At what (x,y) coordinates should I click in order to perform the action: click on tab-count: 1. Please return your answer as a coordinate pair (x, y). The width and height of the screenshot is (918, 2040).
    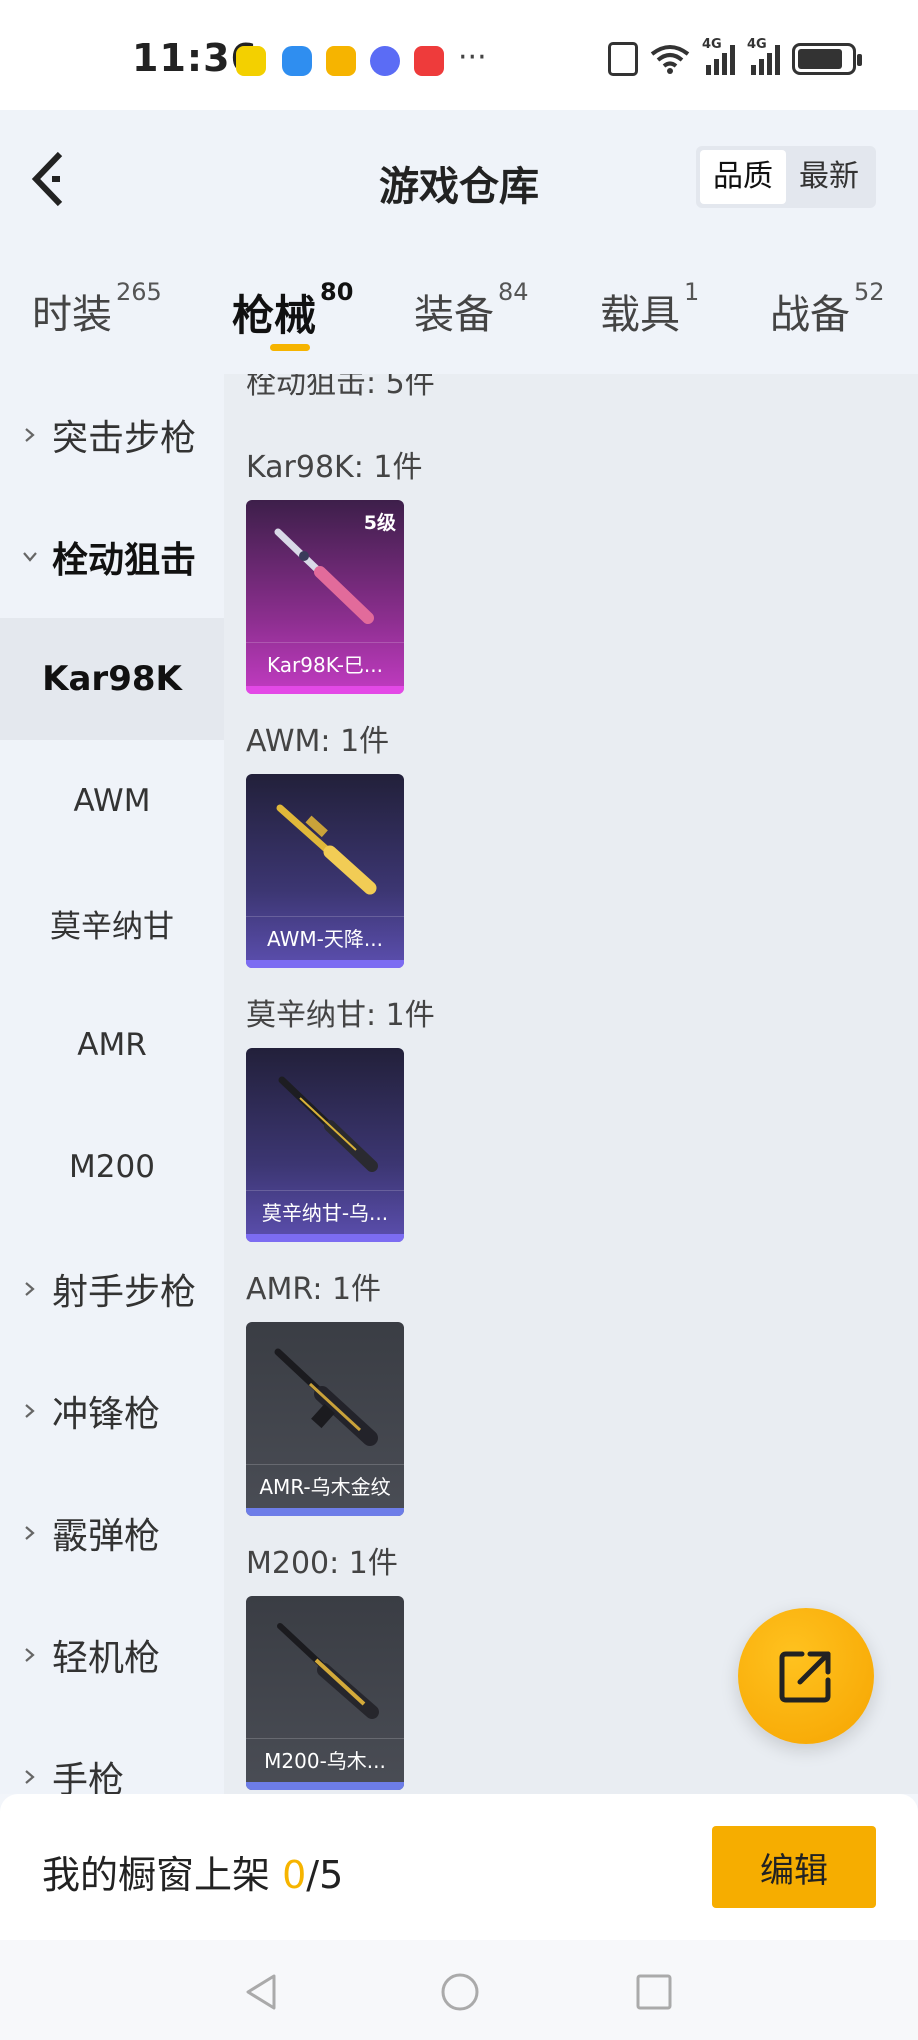
    Looking at the image, I should click on (692, 292).